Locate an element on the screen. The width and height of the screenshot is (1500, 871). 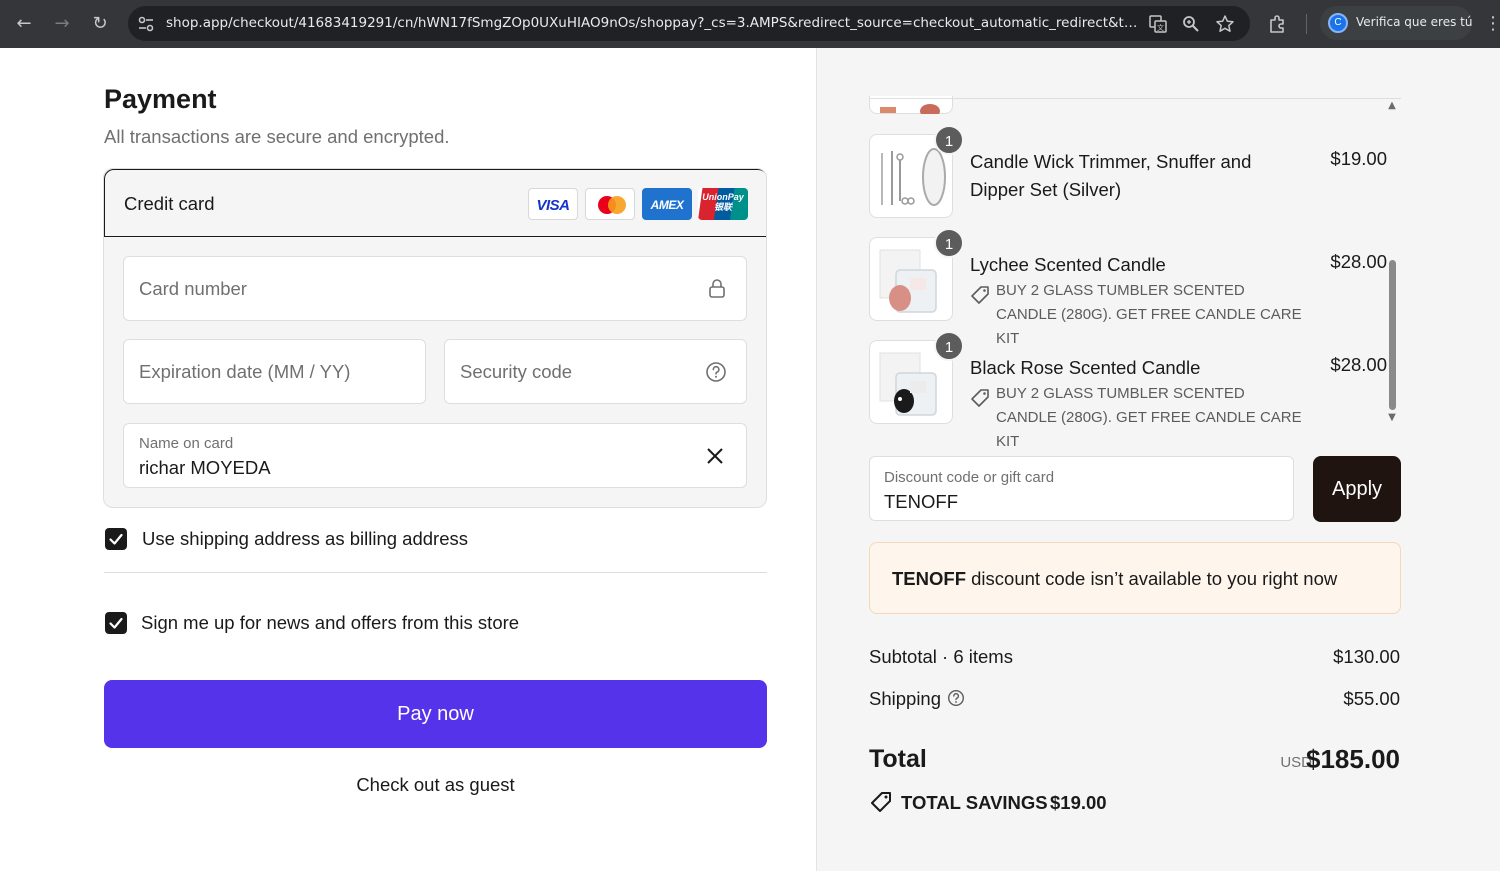
bookmark-star-icon is located at coordinates (1225, 24).